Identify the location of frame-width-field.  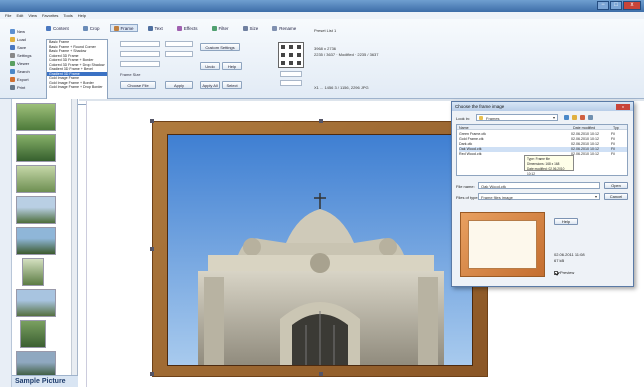
(140, 54).